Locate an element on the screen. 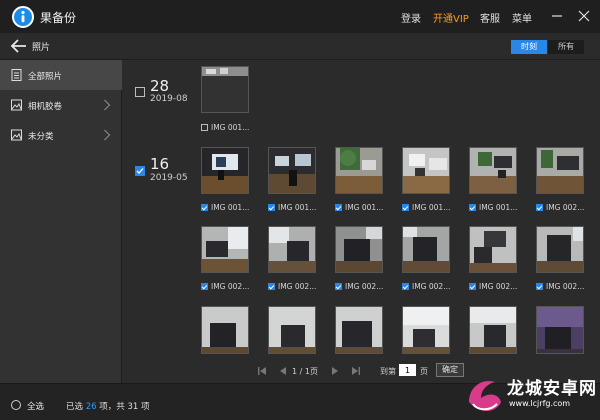  watermark-url: www.lcjrfg.com is located at coordinates (540, 403).